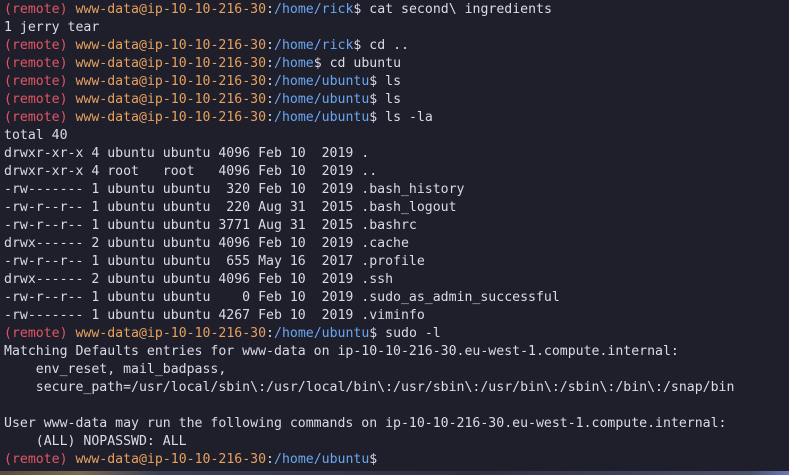  I want to click on output-line: env_reset, mail_badpass,, so click(396, 370).